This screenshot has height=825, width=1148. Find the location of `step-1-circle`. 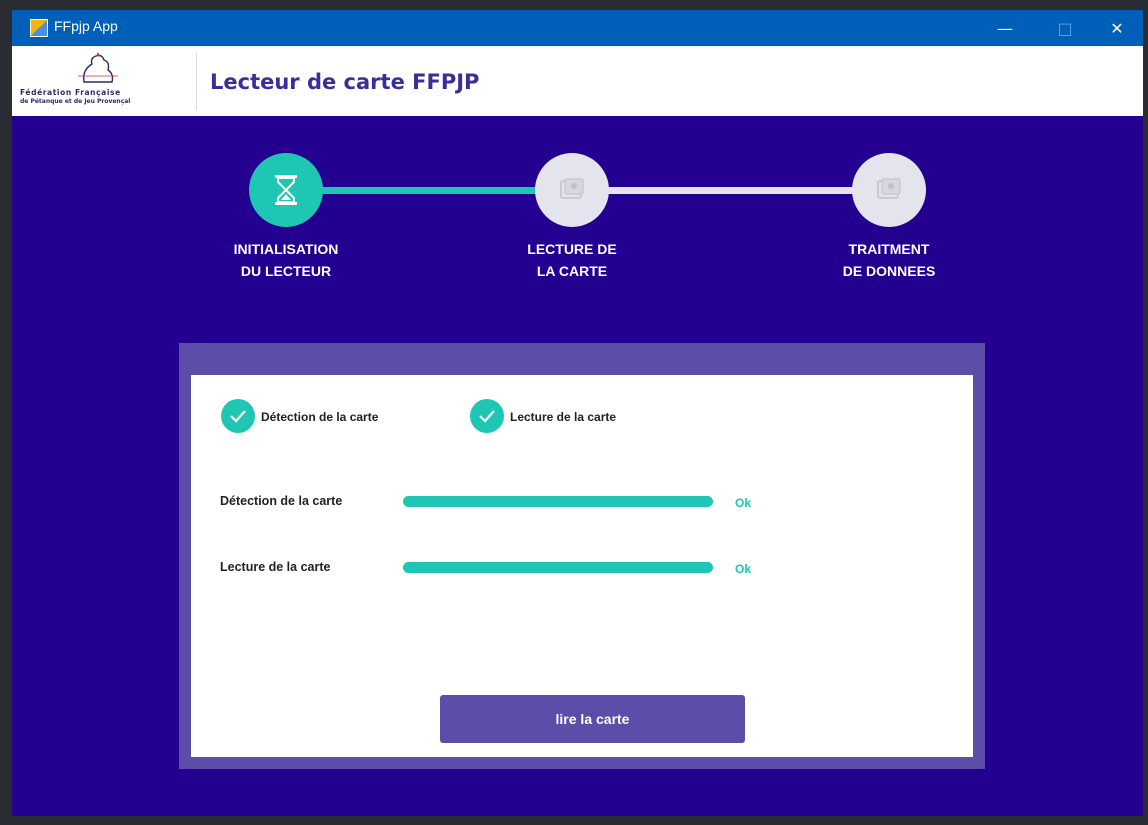

step-1-circle is located at coordinates (286, 190).